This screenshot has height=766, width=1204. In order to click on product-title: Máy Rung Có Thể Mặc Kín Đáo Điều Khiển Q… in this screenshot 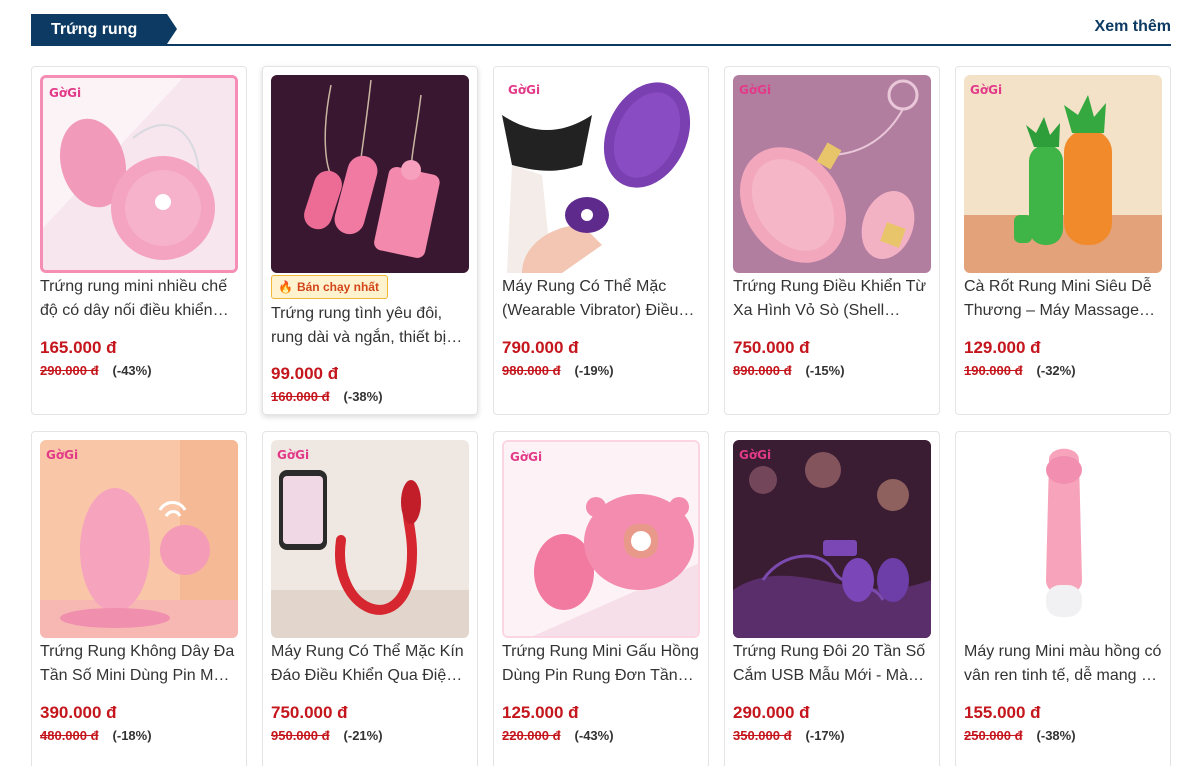, I will do `click(371, 664)`.